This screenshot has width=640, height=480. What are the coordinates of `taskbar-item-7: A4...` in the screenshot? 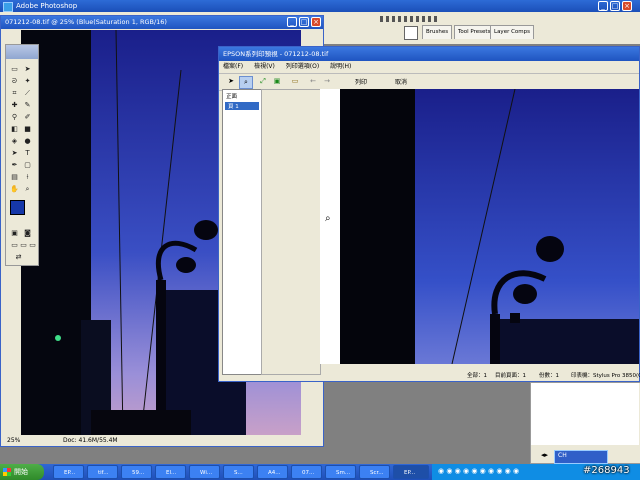 It's located at (272, 472).